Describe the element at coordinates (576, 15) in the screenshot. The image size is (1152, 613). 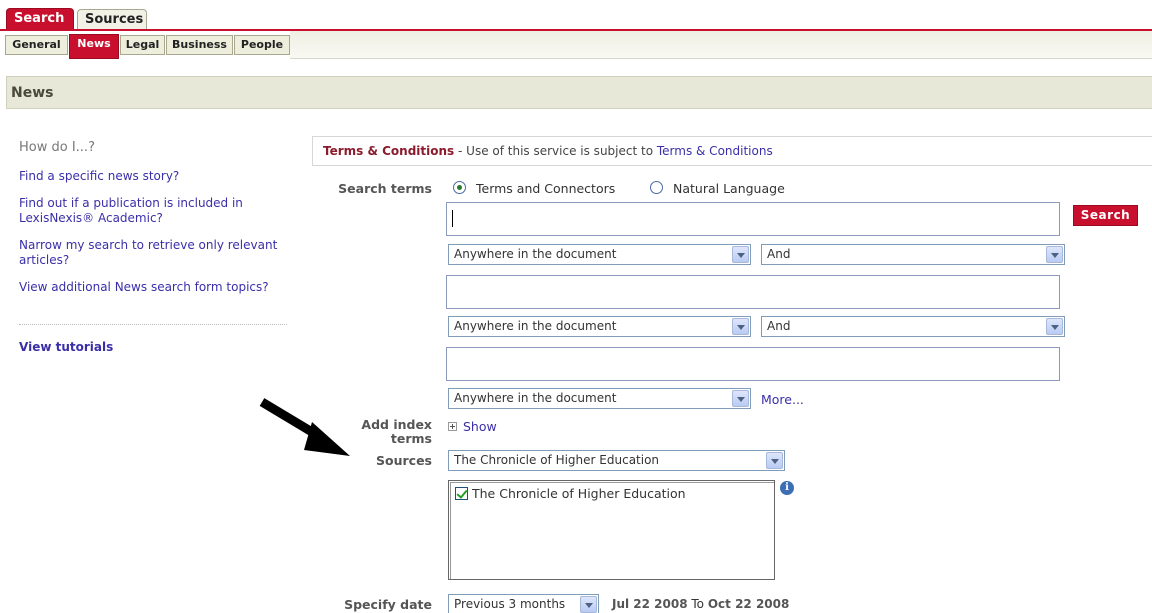
I see `top-tab-bar: Search Sources` at that location.